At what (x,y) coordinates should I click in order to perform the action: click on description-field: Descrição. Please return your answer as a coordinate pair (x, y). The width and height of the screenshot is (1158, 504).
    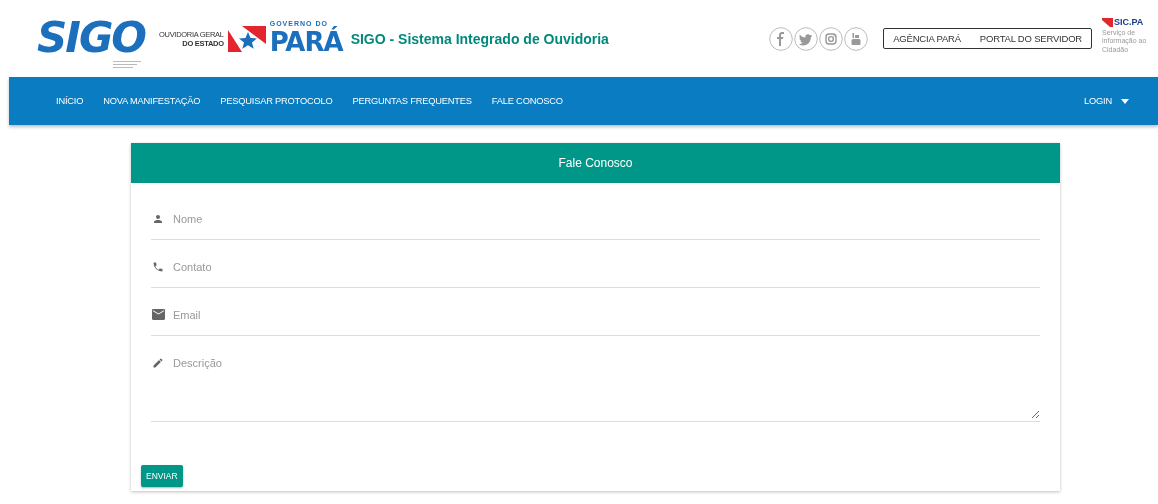
    Looking at the image, I should click on (595, 383).